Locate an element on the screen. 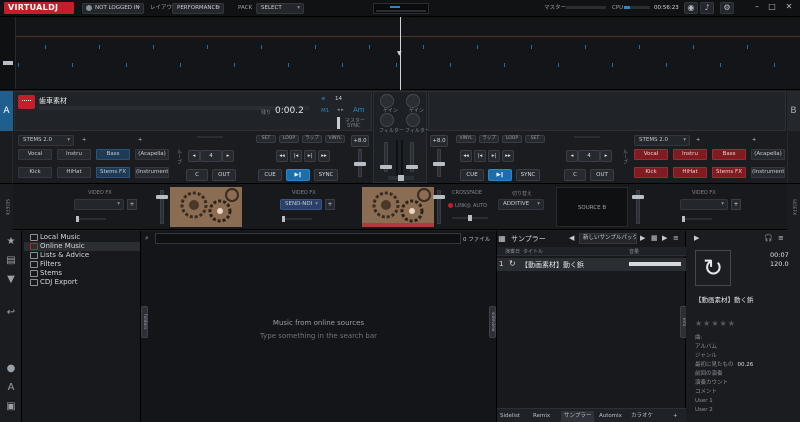 This screenshot has width=800, height=422. deck-a-play-button: ▶‖ is located at coordinates (298, 175).